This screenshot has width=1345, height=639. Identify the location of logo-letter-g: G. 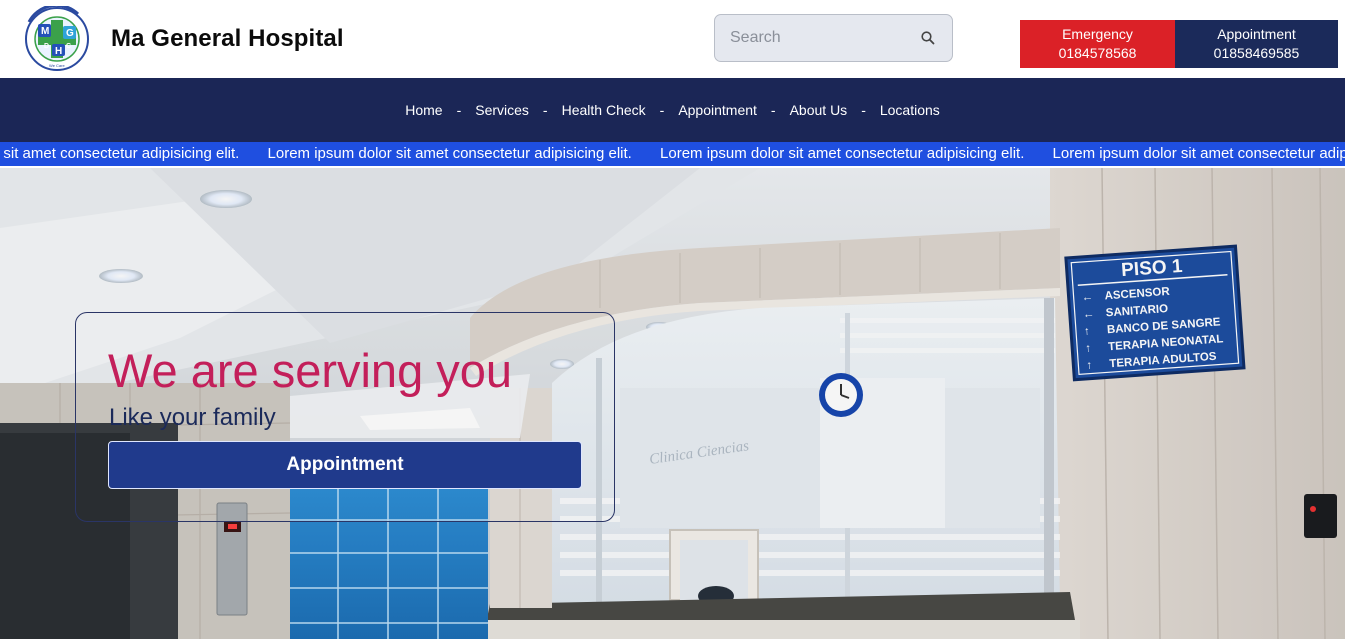
(70, 33).